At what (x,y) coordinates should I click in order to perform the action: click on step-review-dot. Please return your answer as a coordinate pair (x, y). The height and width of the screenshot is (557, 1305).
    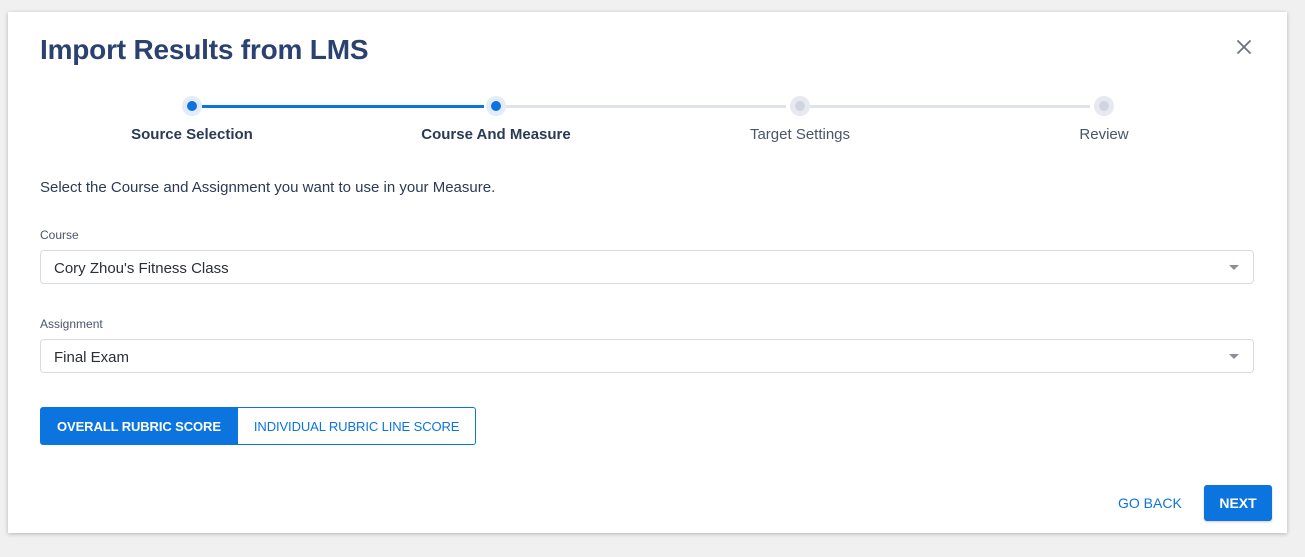
    Looking at the image, I should click on (1104, 106).